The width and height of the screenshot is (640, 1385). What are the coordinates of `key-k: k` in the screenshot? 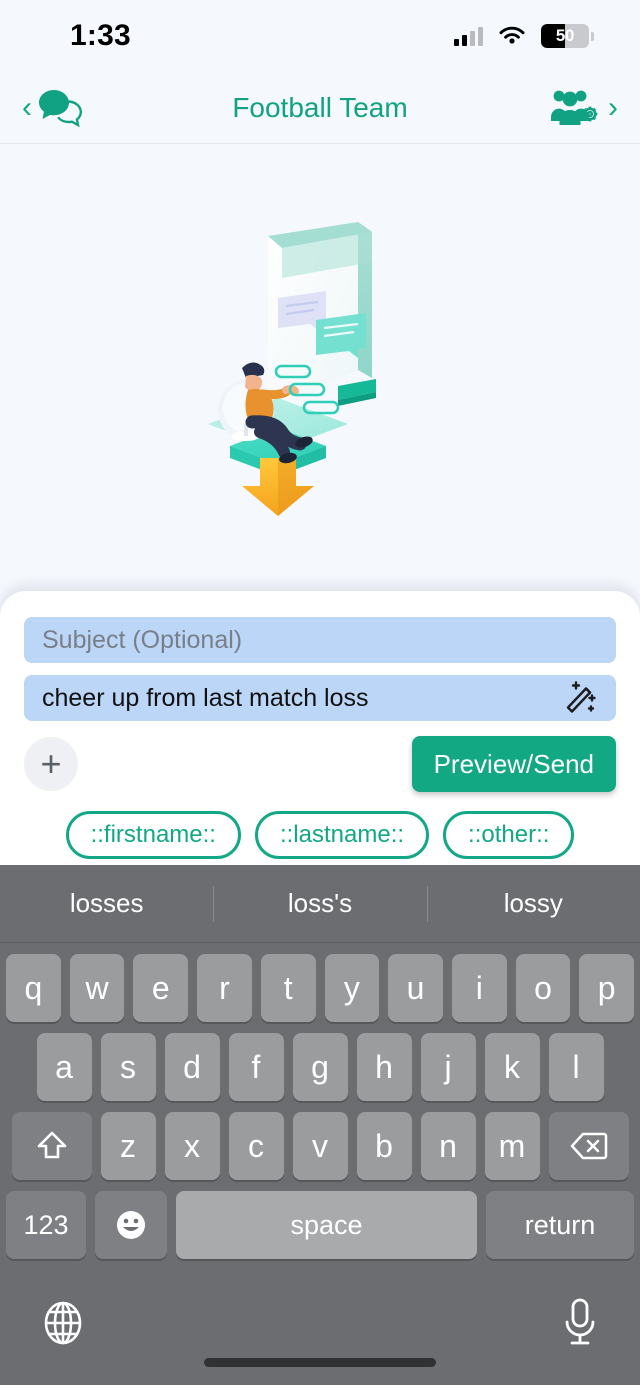 It's located at (512, 1067).